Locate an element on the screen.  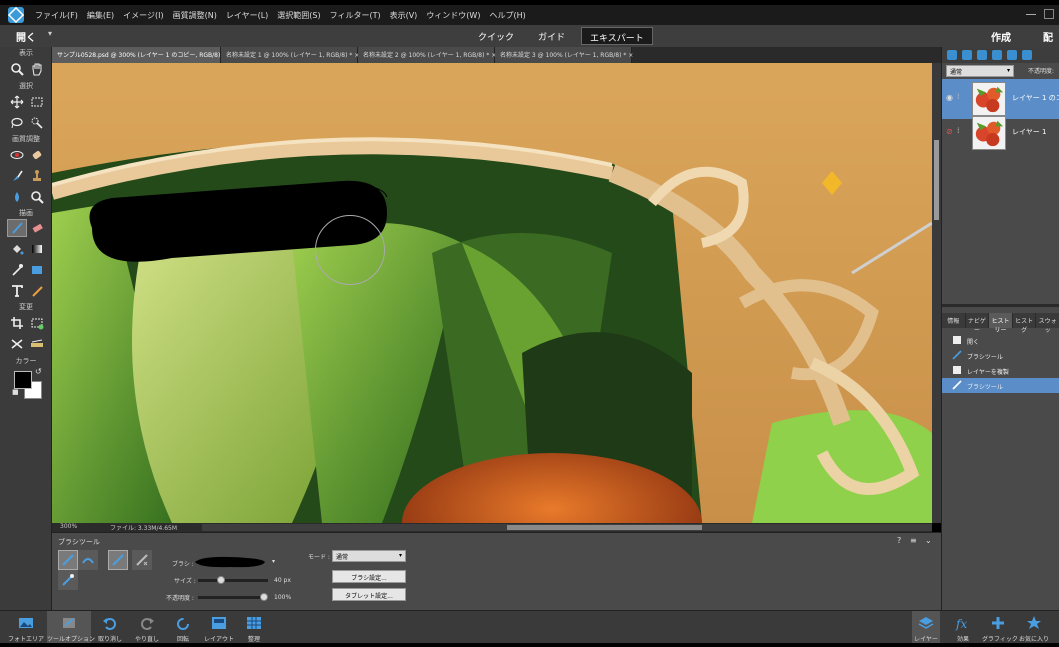
gradient-tool-icon is located at coordinates (37, 249).